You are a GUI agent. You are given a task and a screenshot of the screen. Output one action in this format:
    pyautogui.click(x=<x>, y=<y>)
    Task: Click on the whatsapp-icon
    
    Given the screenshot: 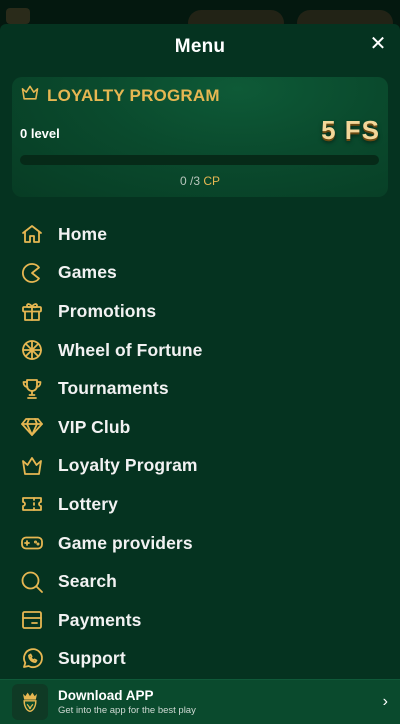 What is the action you would take?
    pyautogui.click(x=32, y=659)
    